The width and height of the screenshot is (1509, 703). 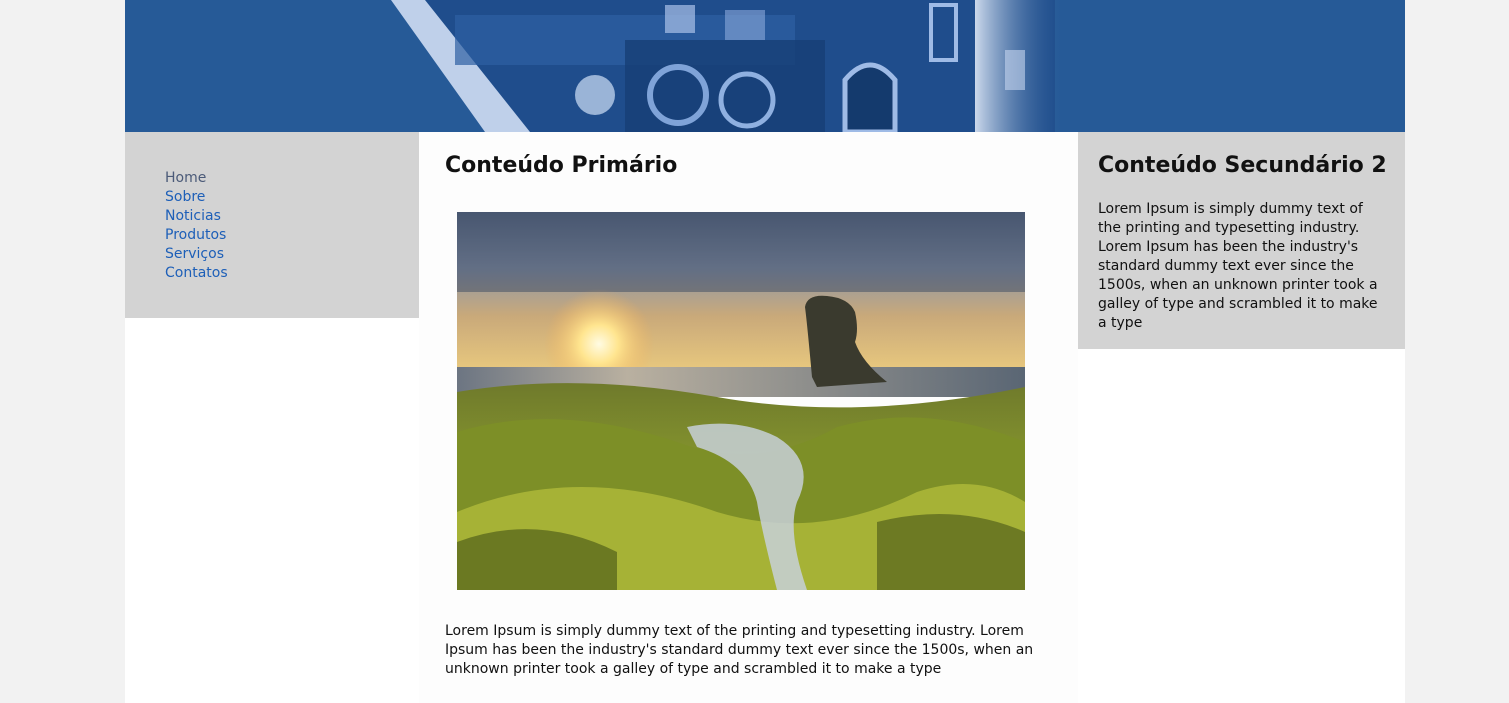 I want to click on nav-item-produtos: Produtos, so click(x=196, y=235).